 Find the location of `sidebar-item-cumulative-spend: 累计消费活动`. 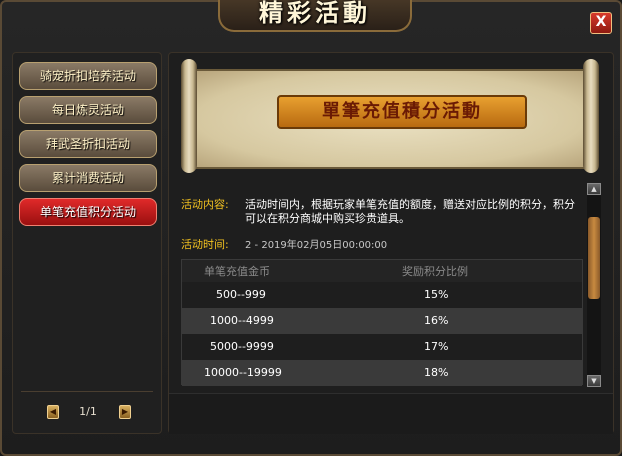

sidebar-item-cumulative-spend: 累计消费活动 is located at coordinates (88, 178).